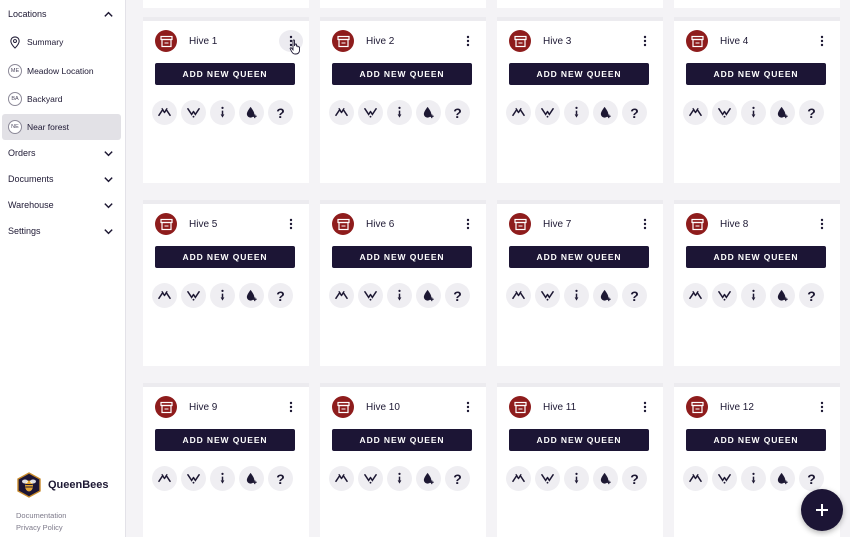  What do you see at coordinates (39, 527) in the screenshot?
I see `privacy-policy-link: Privacy Policy` at bounding box center [39, 527].